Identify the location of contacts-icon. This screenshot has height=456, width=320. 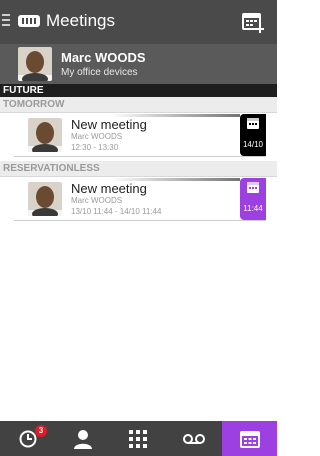
(82, 439).